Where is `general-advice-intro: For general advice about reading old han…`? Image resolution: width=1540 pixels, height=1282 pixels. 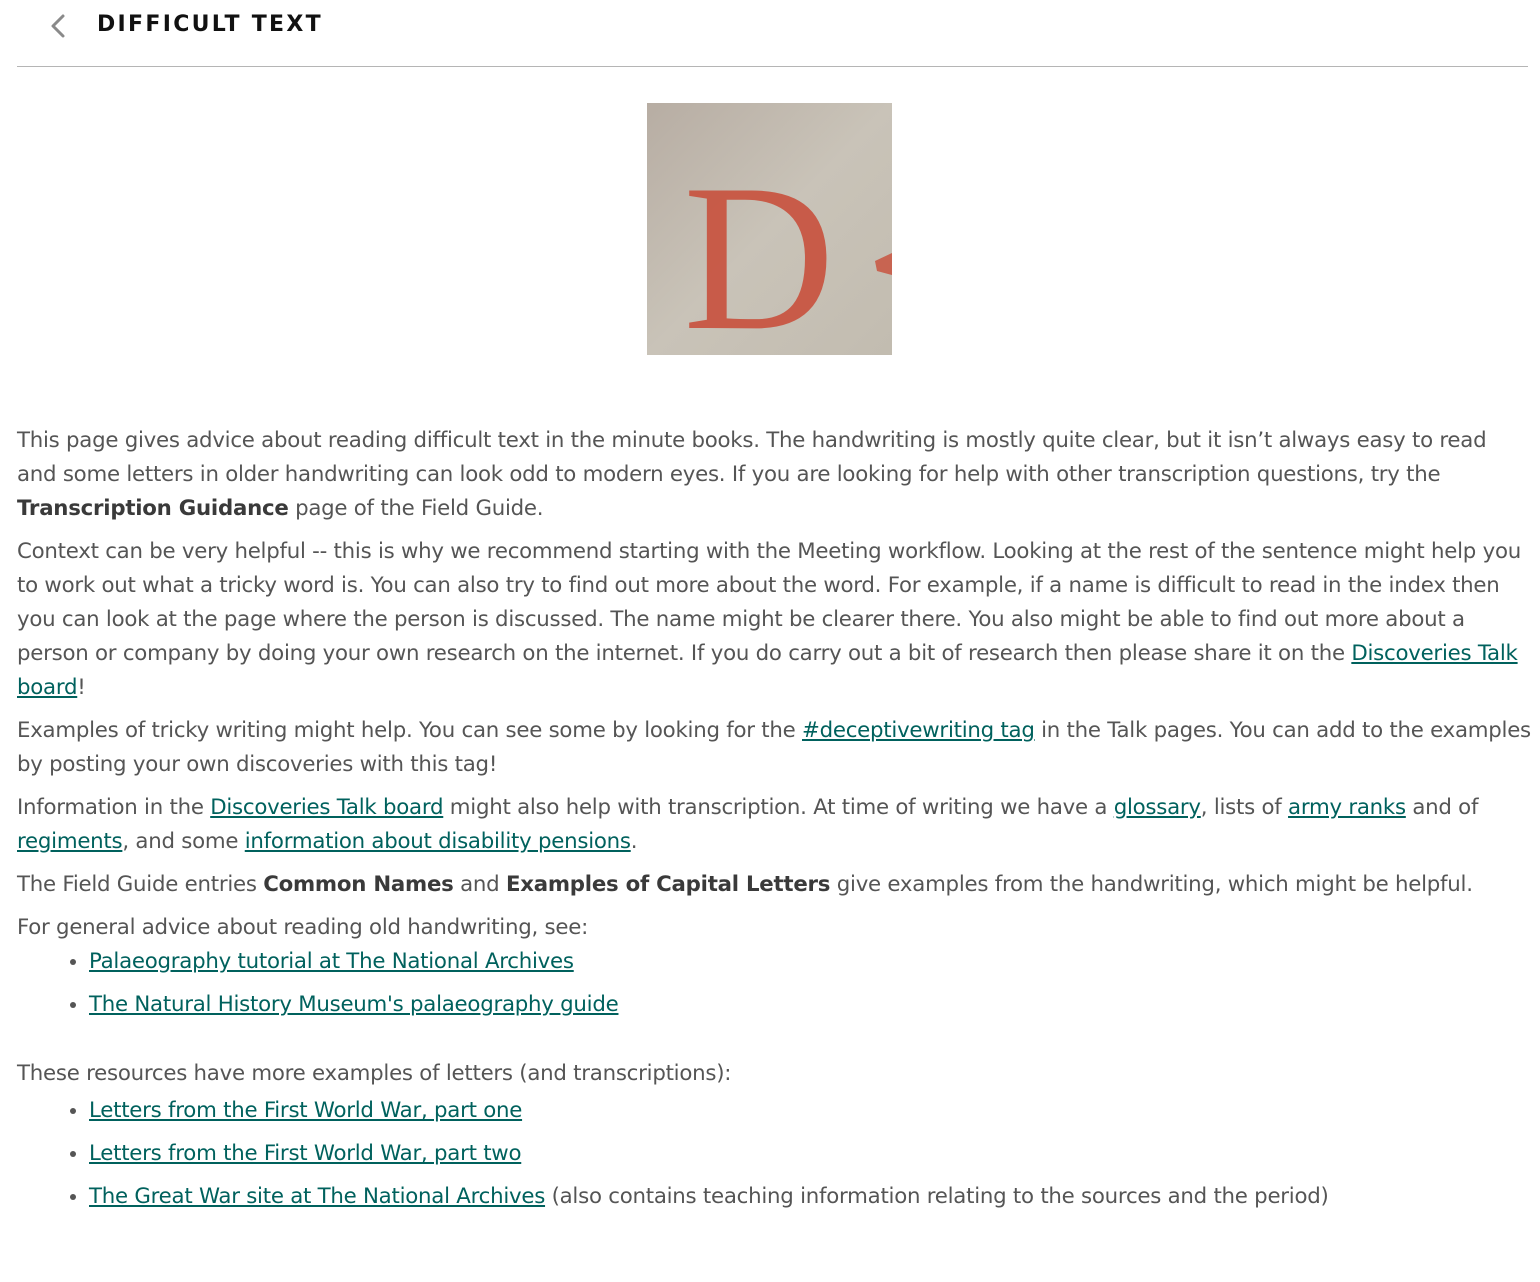 general-advice-intro: For general advice about reading old han… is located at coordinates (302, 927).